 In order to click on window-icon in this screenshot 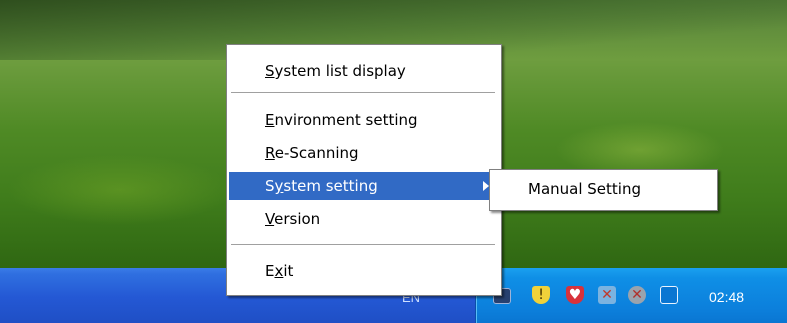, I will do `click(669, 295)`.